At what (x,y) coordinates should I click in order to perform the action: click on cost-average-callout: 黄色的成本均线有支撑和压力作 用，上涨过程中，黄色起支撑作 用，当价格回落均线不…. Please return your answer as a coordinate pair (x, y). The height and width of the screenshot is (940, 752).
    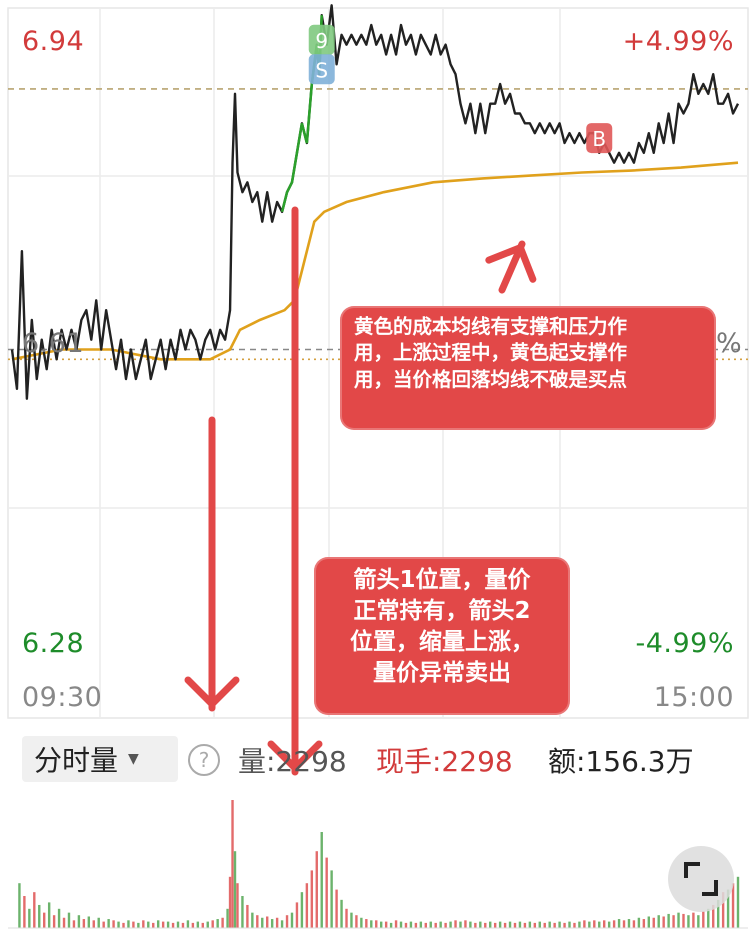
    Looking at the image, I should click on (528, 368).